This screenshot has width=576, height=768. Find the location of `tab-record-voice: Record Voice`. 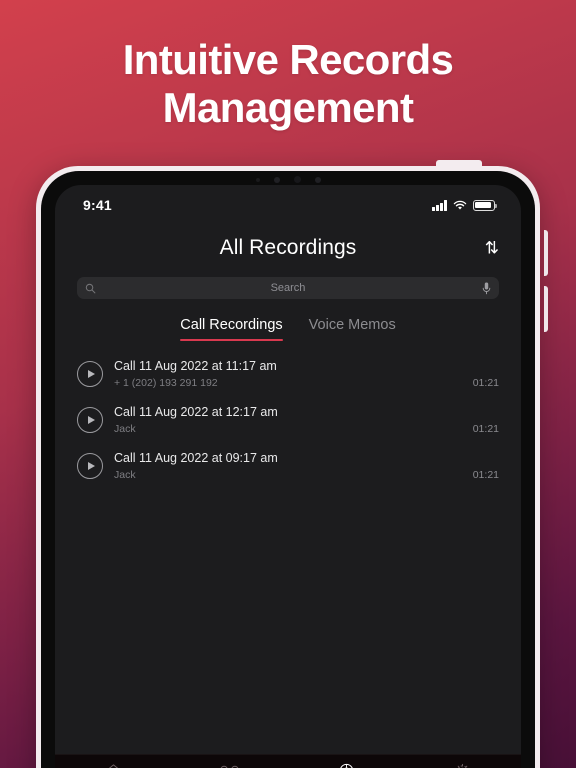

tab-record-voice: Record Voice is located at coordinates (230, 765).